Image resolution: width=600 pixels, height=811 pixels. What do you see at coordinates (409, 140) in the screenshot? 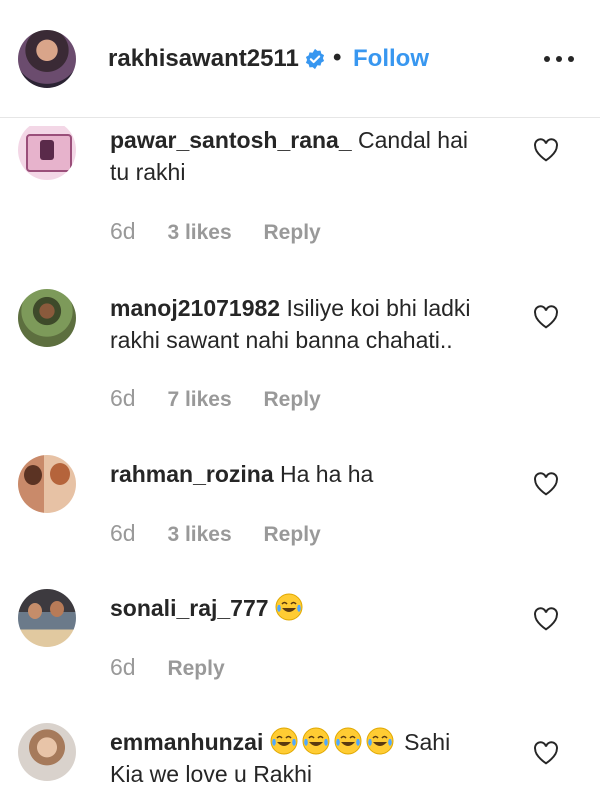
I see `comment-text: Candal hai` at bounding box center [409, 140].